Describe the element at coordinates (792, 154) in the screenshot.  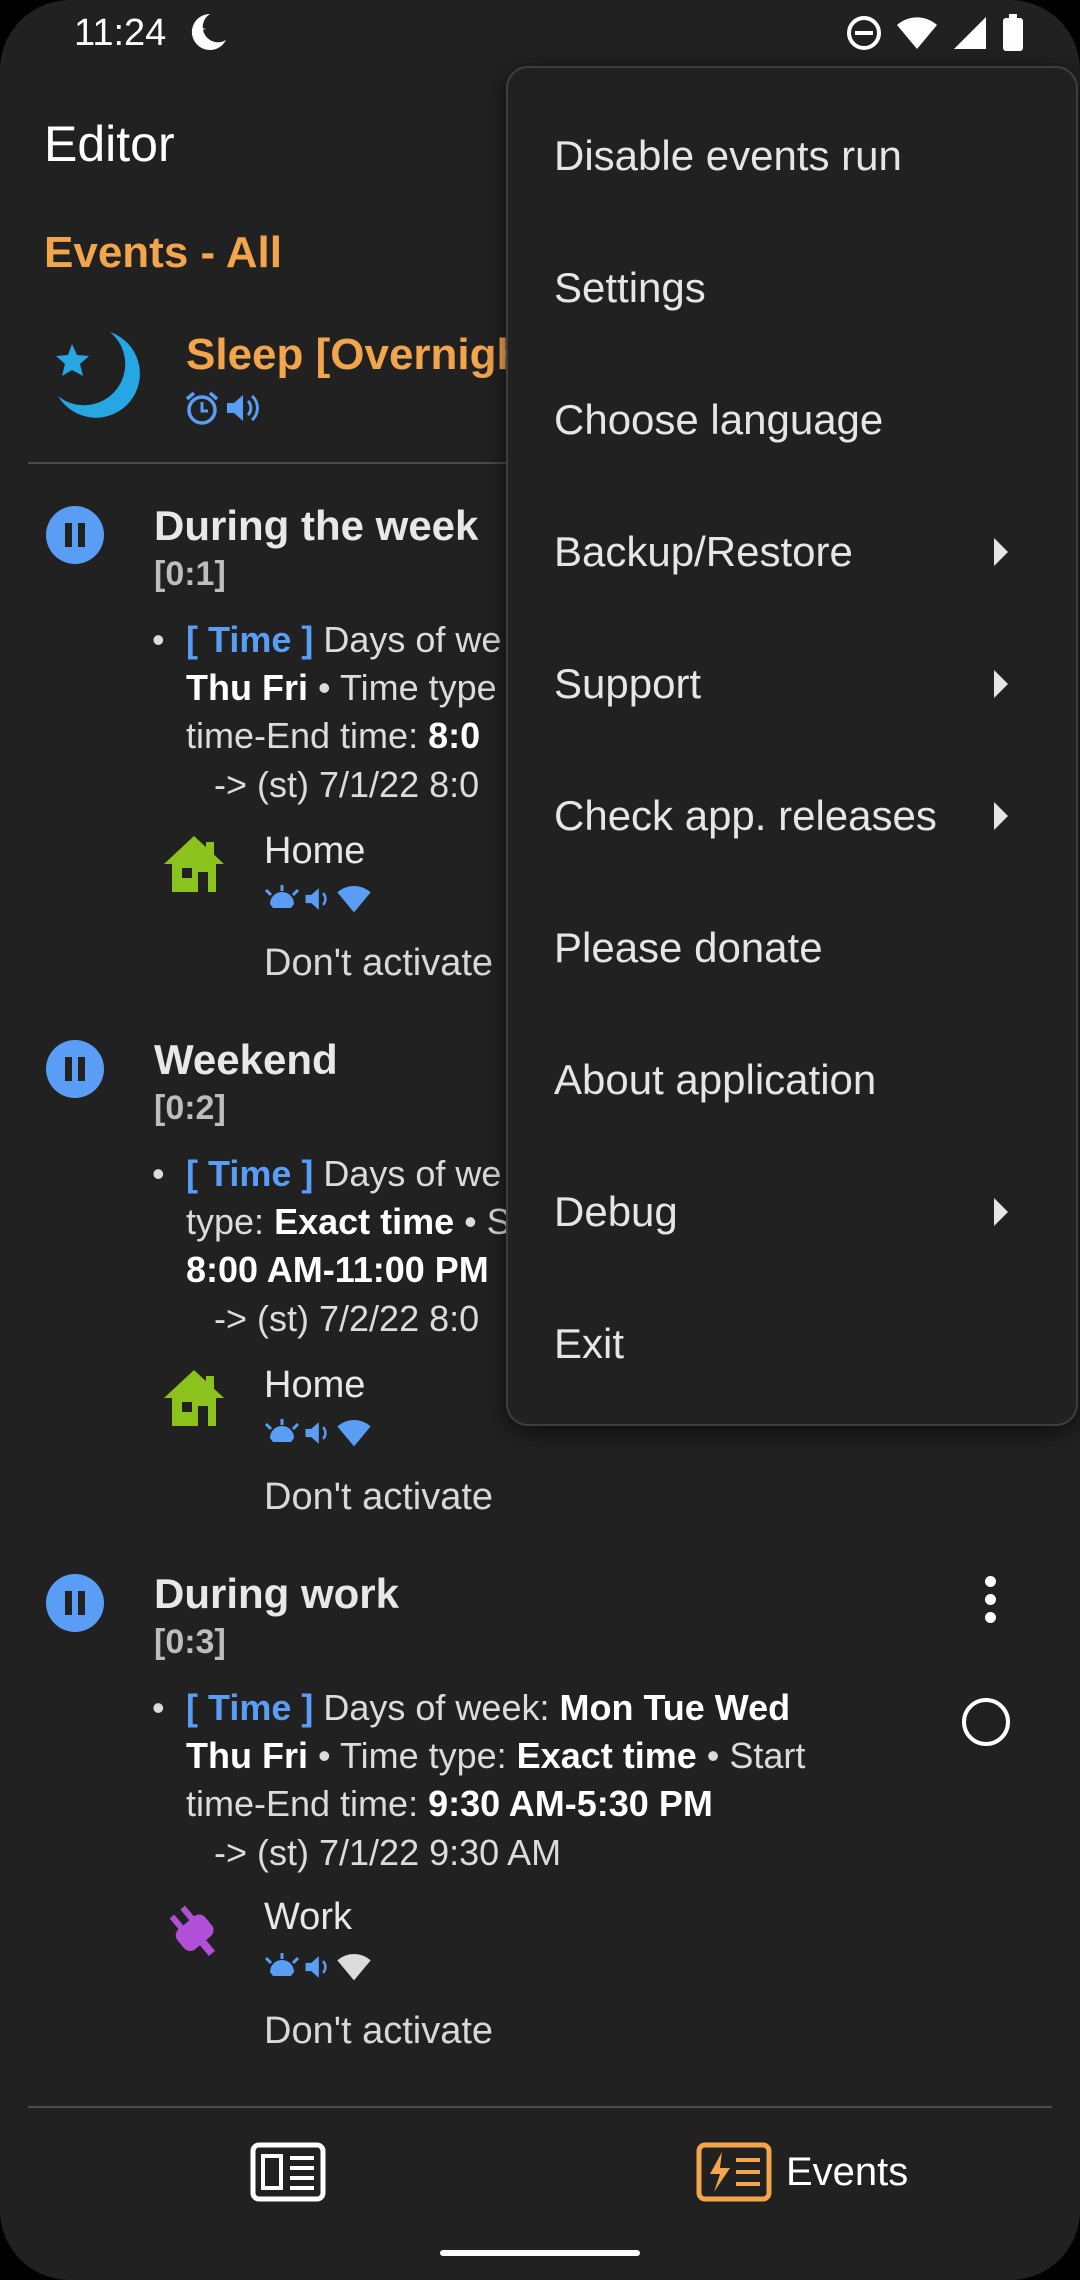
I see `menu-item-disable-events: Disable events run` at that location.